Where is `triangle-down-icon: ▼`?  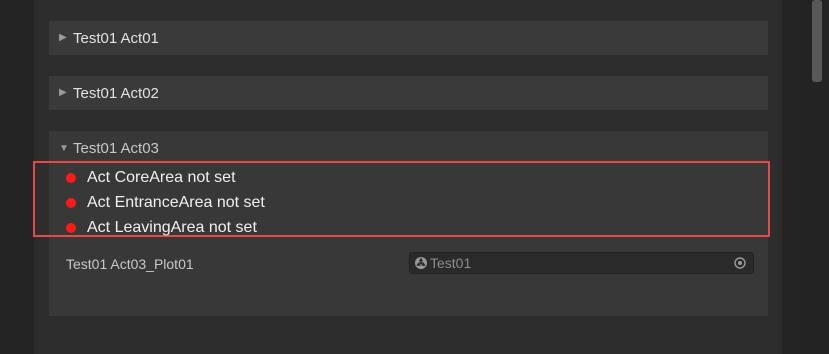 triangle-down-icon: ▼ is located at coordinates (64, 148).